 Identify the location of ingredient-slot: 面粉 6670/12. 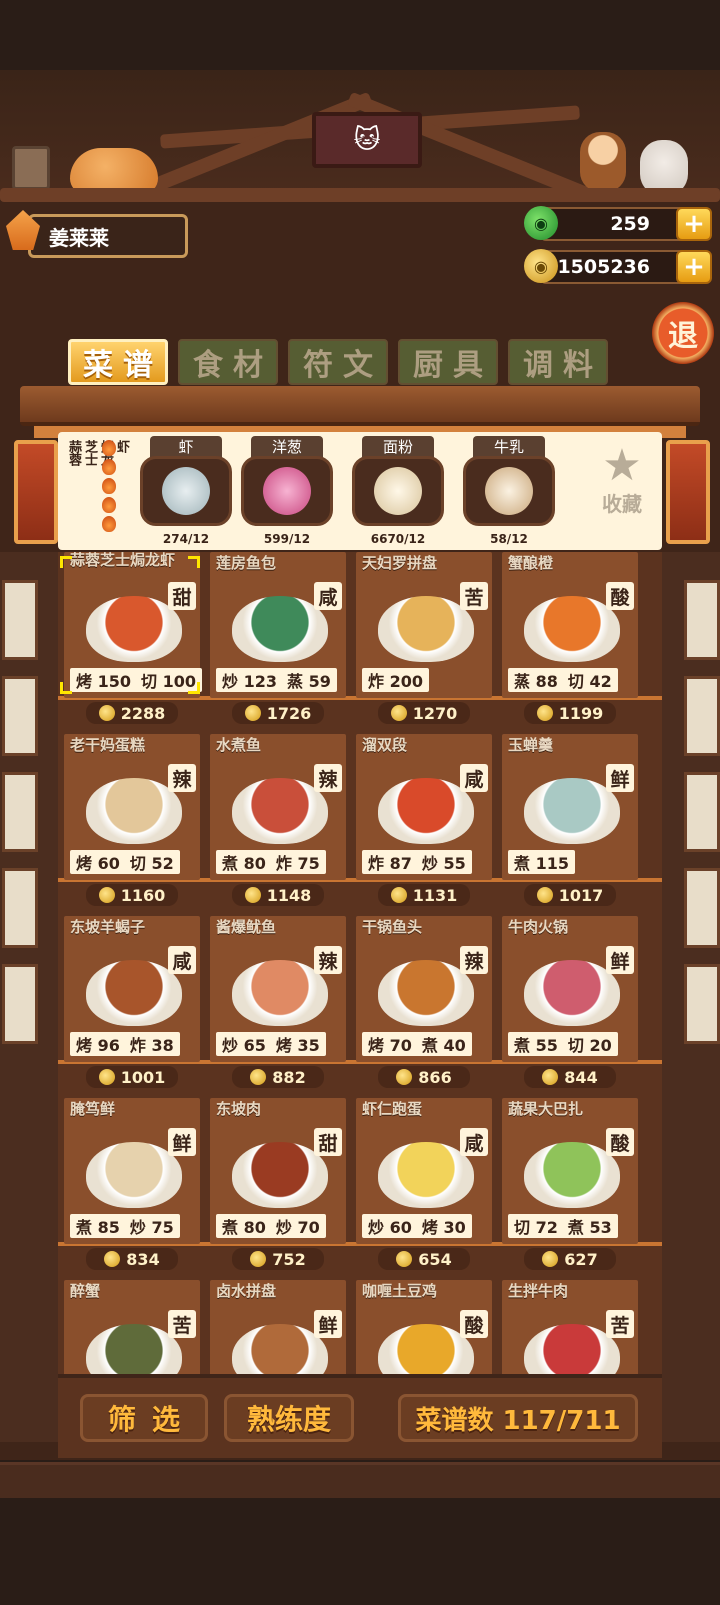
(398, 491).